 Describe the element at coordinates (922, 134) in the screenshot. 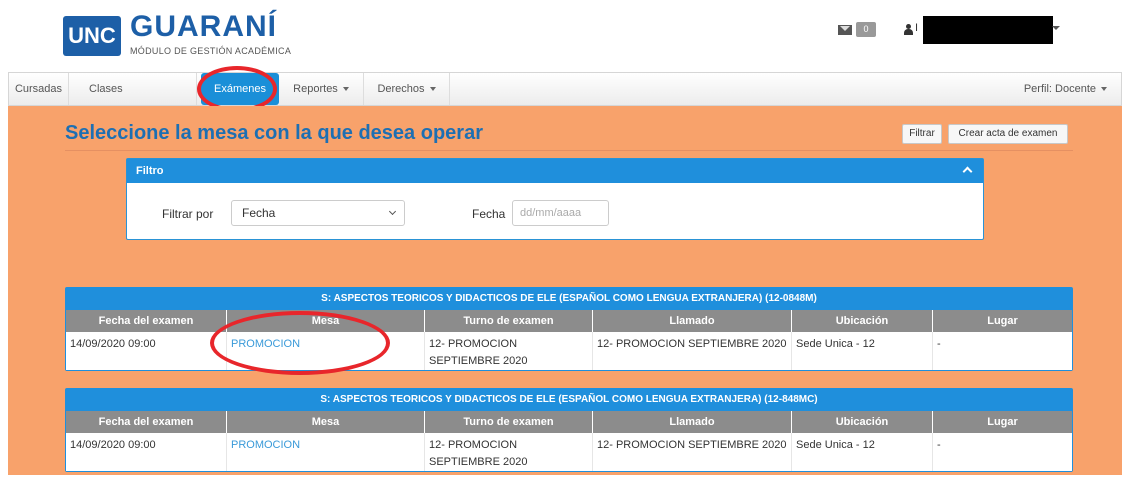

I see `filter-button: Filtrar` at that location.